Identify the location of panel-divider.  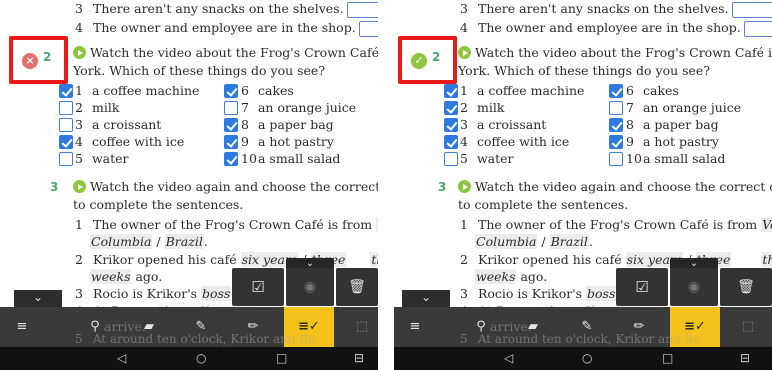
(386, 185).